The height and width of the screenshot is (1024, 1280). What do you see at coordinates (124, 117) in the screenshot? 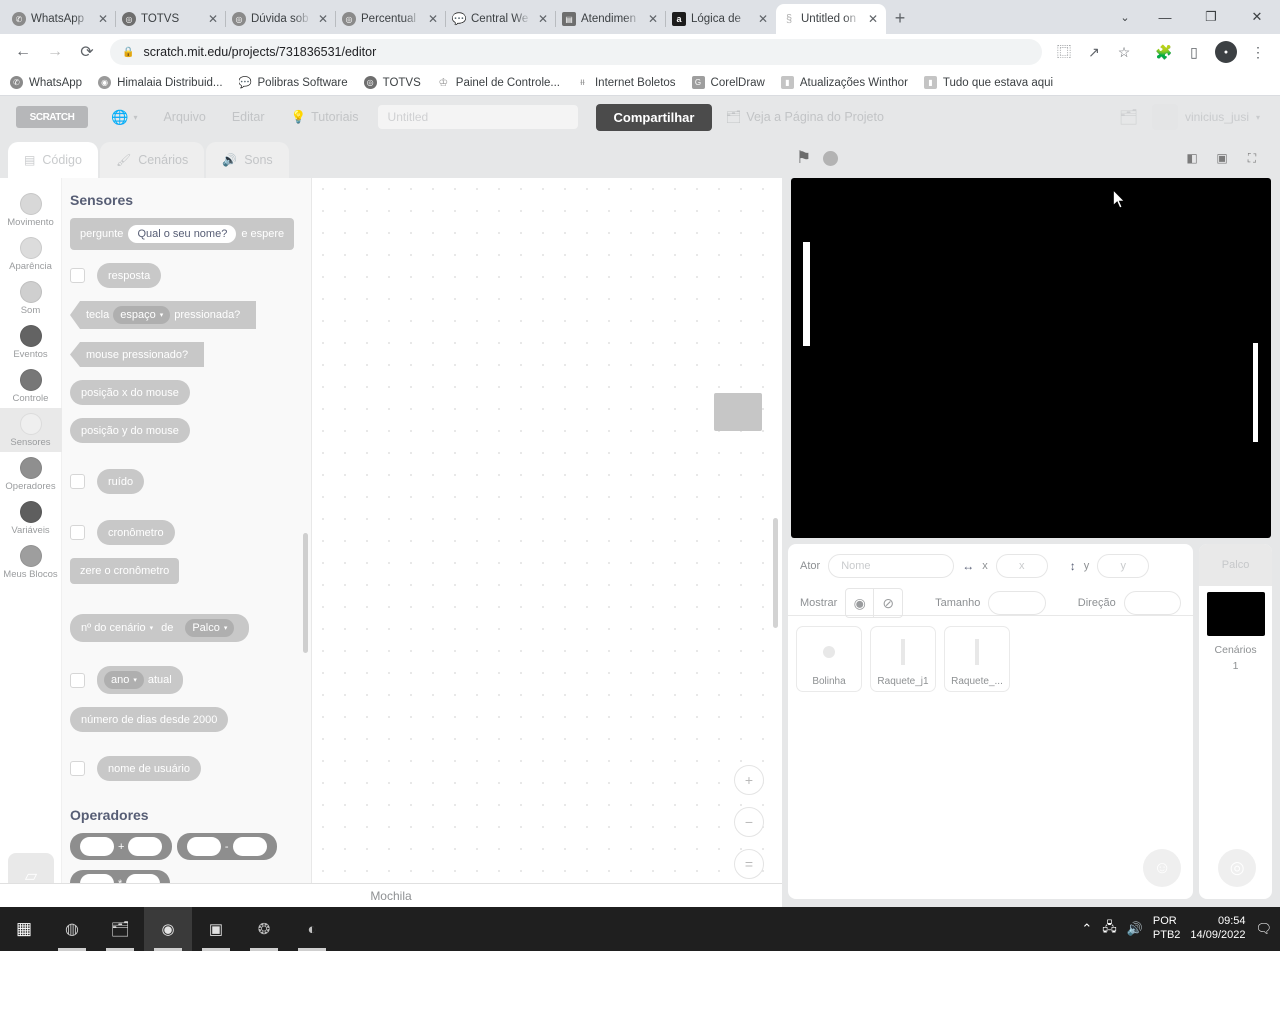
I see `language-menu: 🌐 ▾` at bounding box center [124, 117].